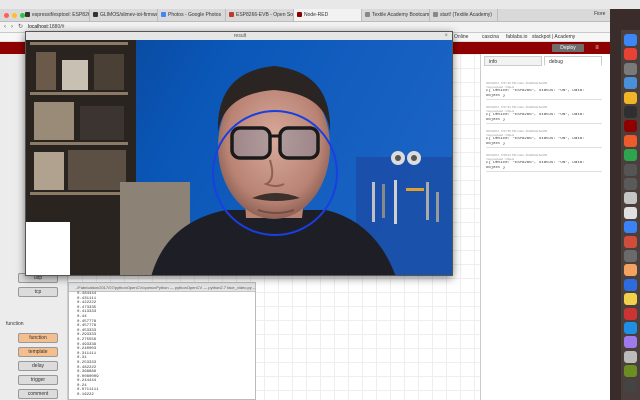 Image resolution: width=640 pixels, height=400 pixels. I want to click on palette-section-function: function, so click(15, 324).